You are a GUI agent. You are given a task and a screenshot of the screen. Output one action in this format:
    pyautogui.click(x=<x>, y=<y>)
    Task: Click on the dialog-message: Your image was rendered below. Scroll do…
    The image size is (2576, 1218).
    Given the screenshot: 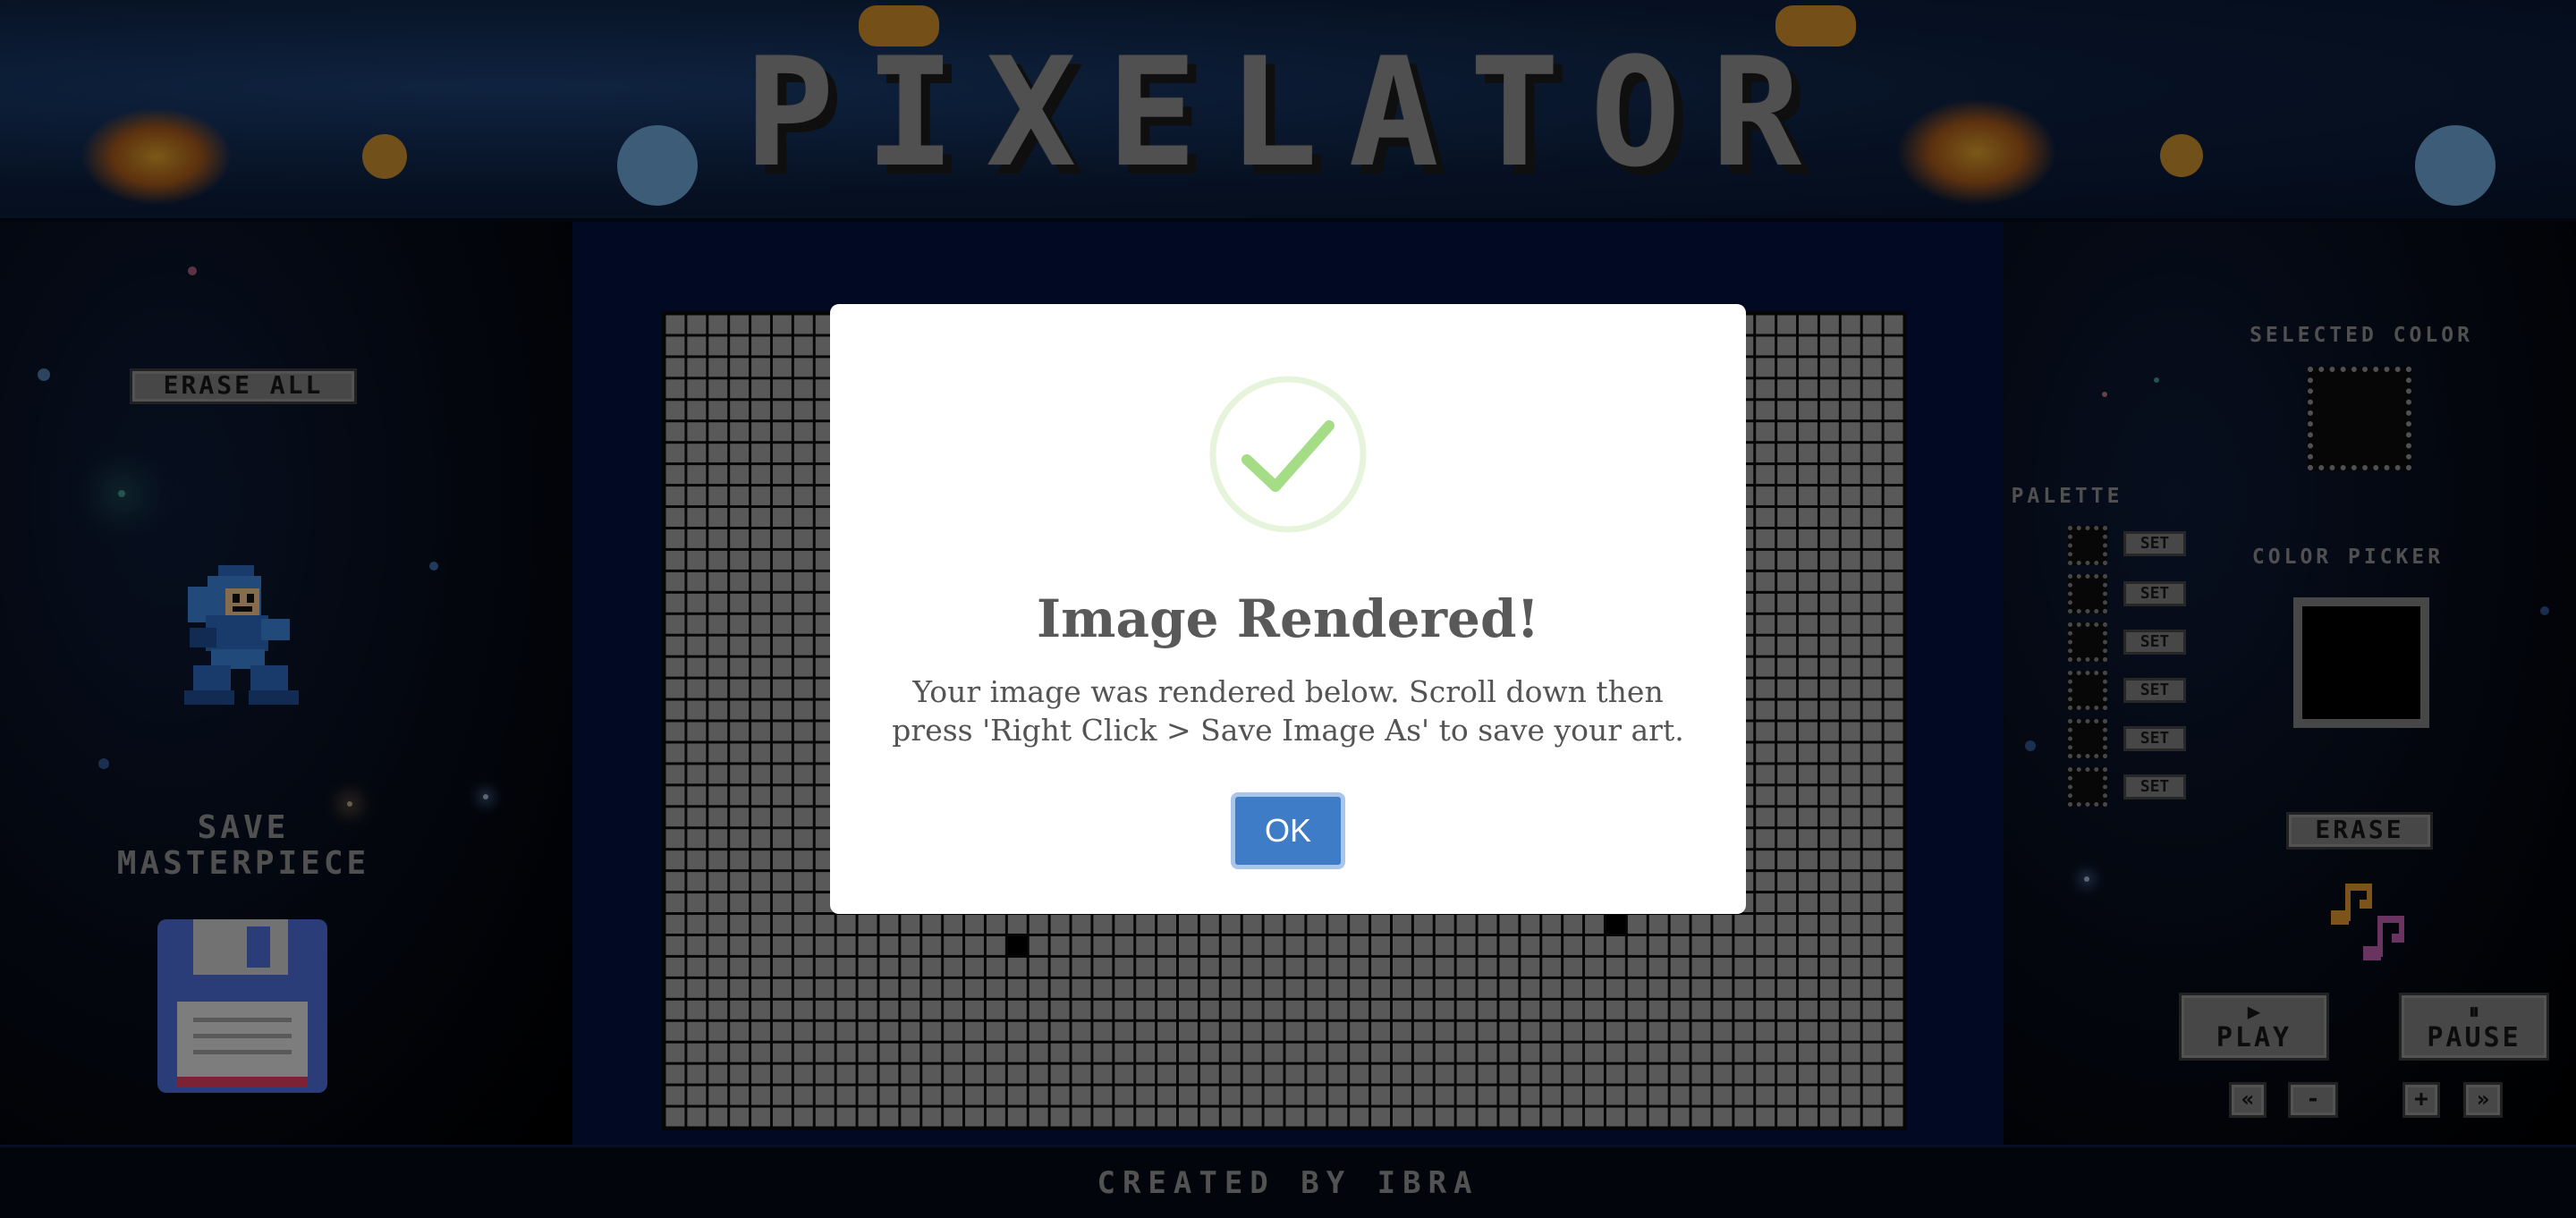 What is the action you would take?
    pyautogui.click(x=1288, y=711)
    